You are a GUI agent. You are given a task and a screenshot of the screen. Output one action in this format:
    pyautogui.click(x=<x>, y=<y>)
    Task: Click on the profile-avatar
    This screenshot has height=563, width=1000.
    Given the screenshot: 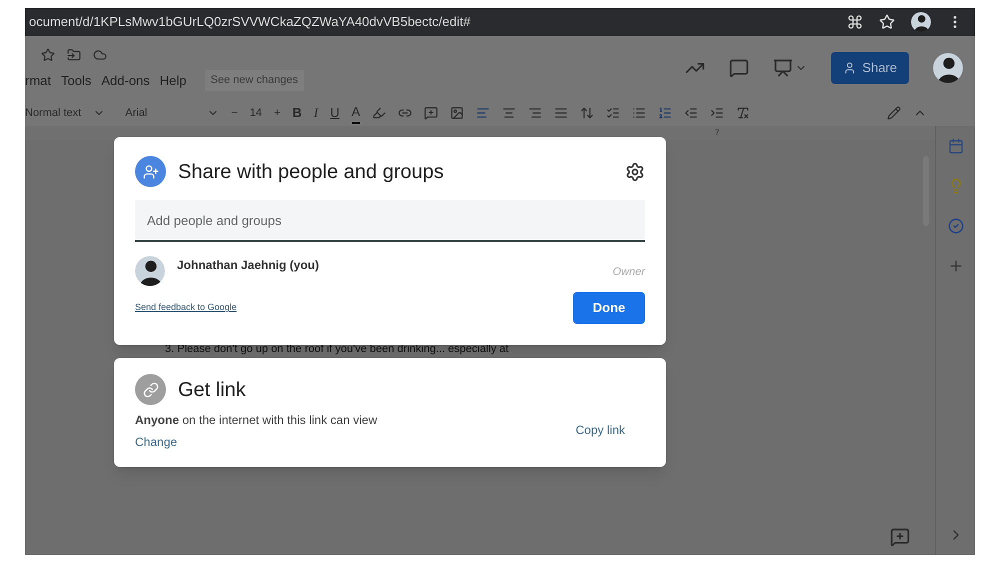 What is the action you would take?
    pyautogui.click(x=921, y=22)
    